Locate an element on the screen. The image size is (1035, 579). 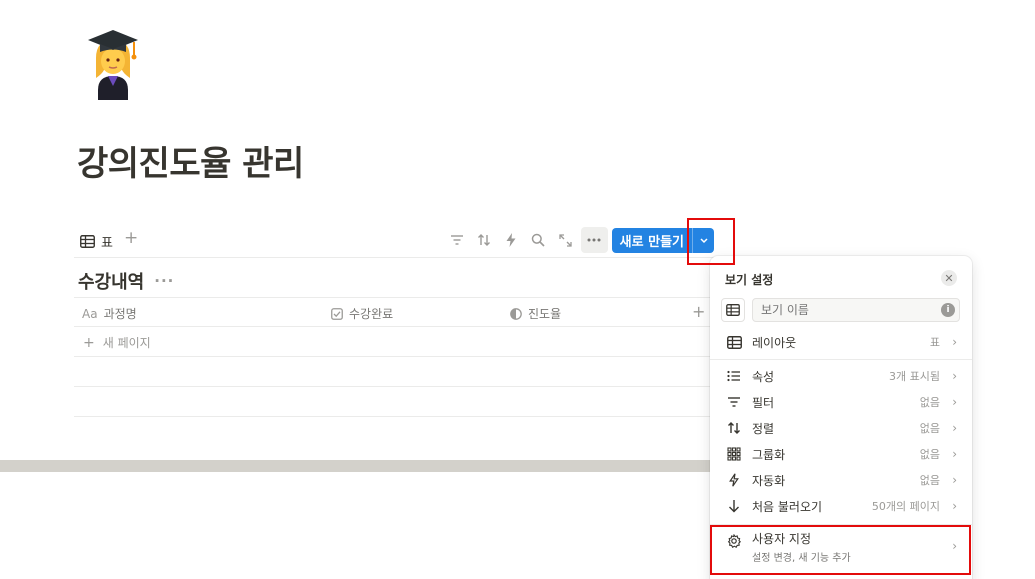
view-toolbar: 새로 만들기 is located at coordinates (579, 240).